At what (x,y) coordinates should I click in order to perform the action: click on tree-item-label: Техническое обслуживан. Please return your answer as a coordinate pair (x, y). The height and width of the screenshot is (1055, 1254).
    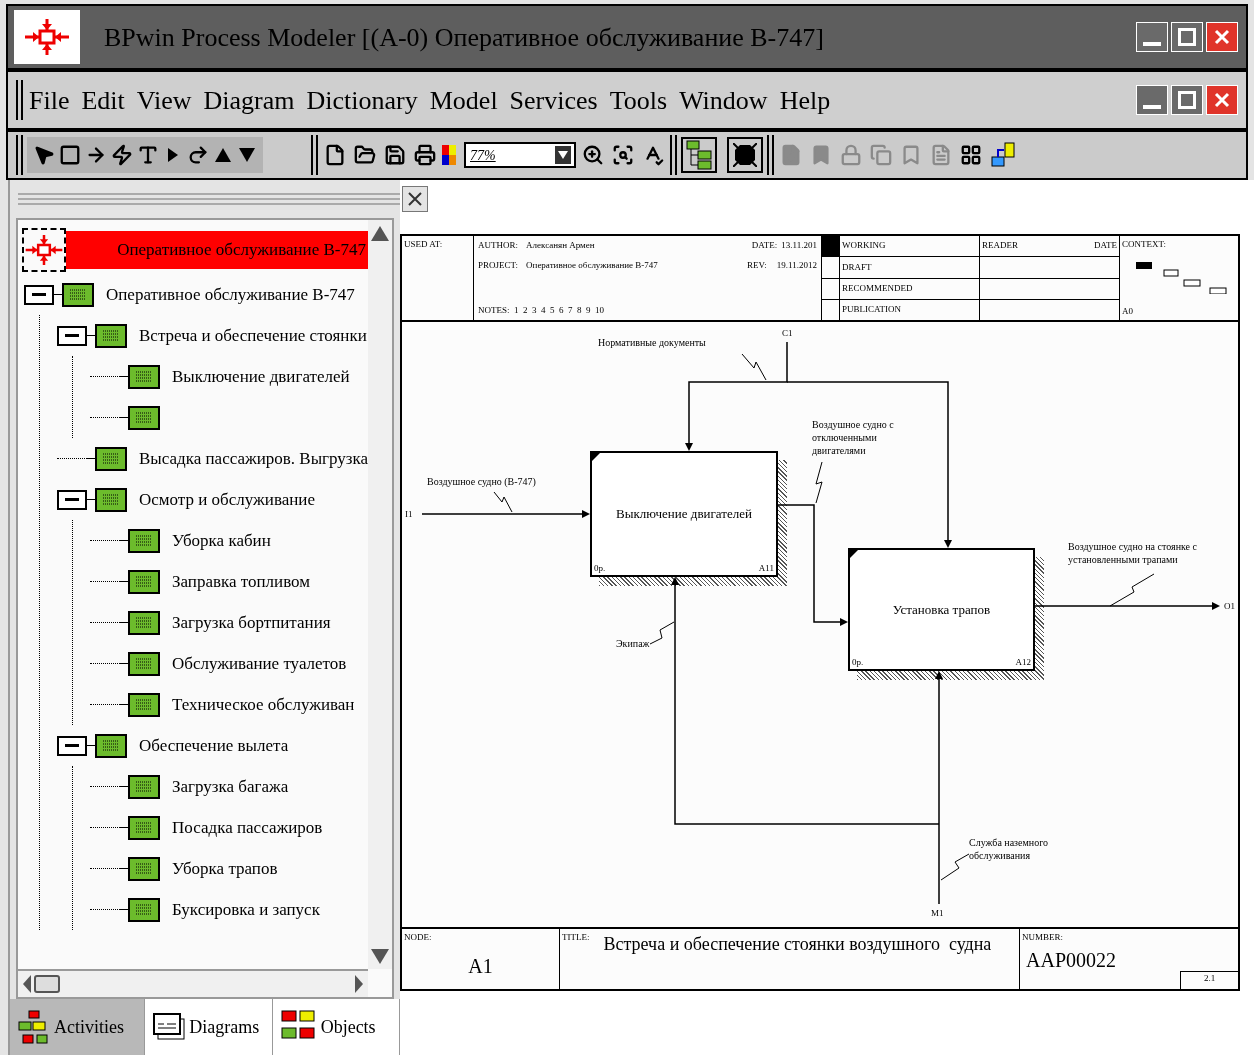
    Looking at the image, I should click on (263, 704).